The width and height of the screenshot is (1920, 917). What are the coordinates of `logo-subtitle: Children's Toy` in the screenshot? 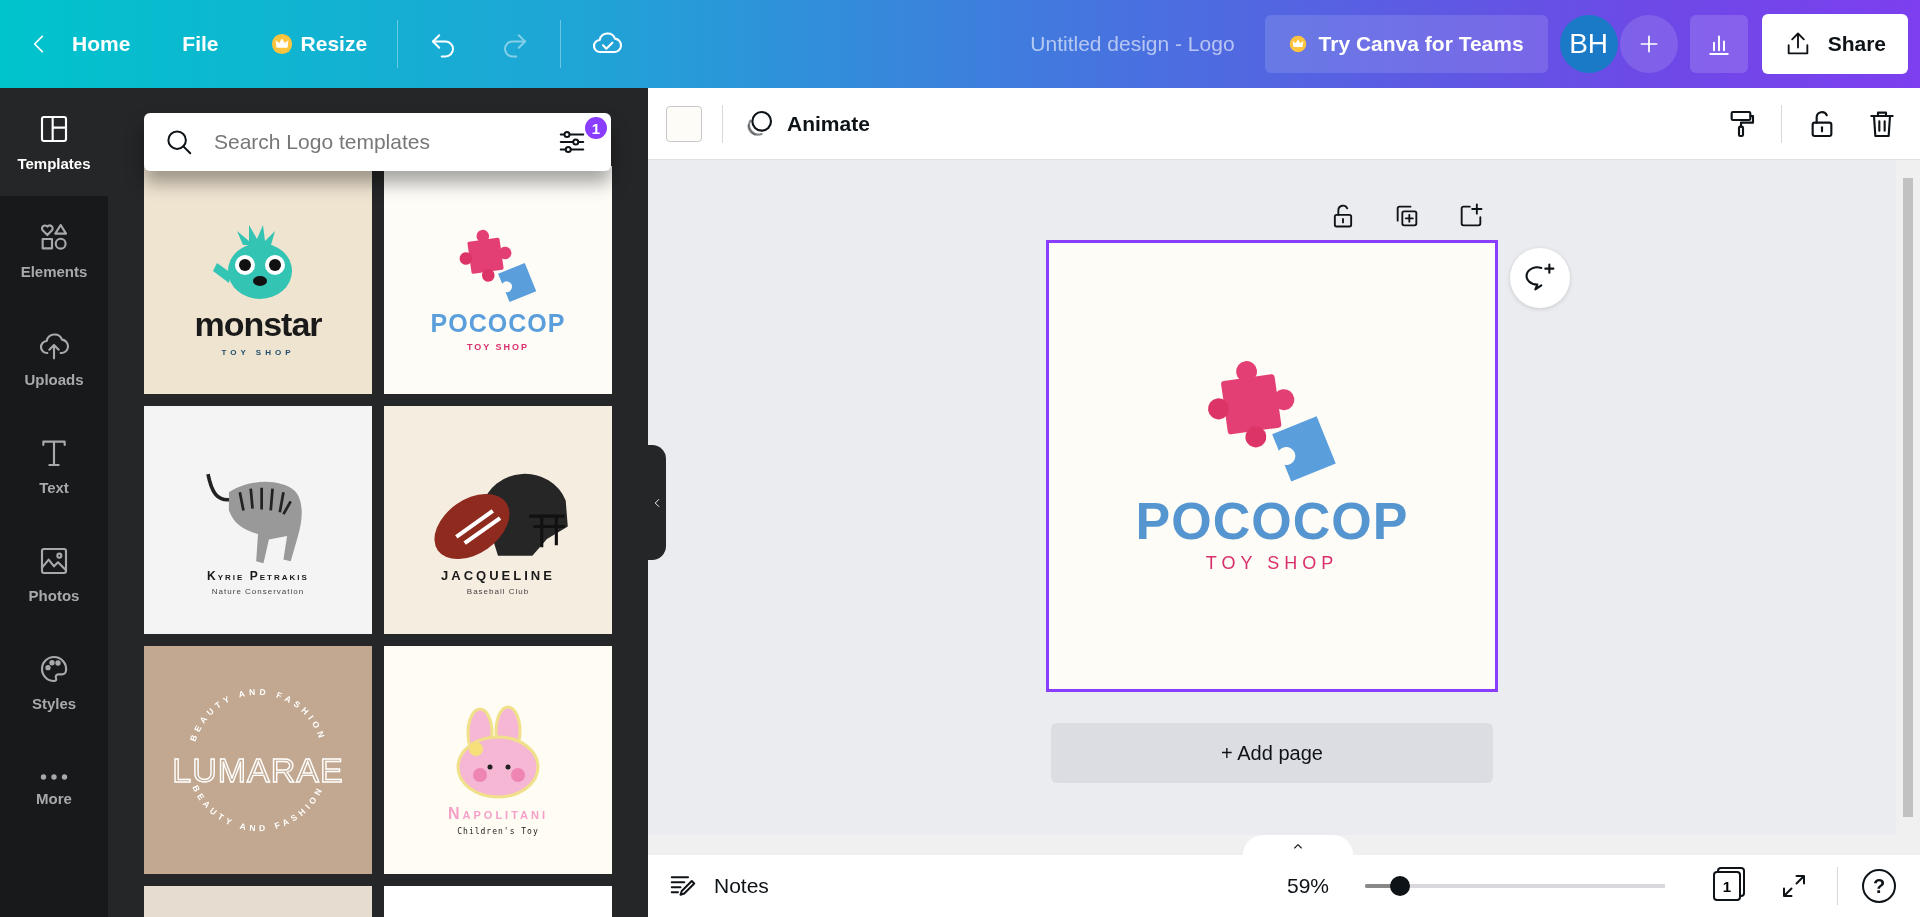 It's located at (498, 831).